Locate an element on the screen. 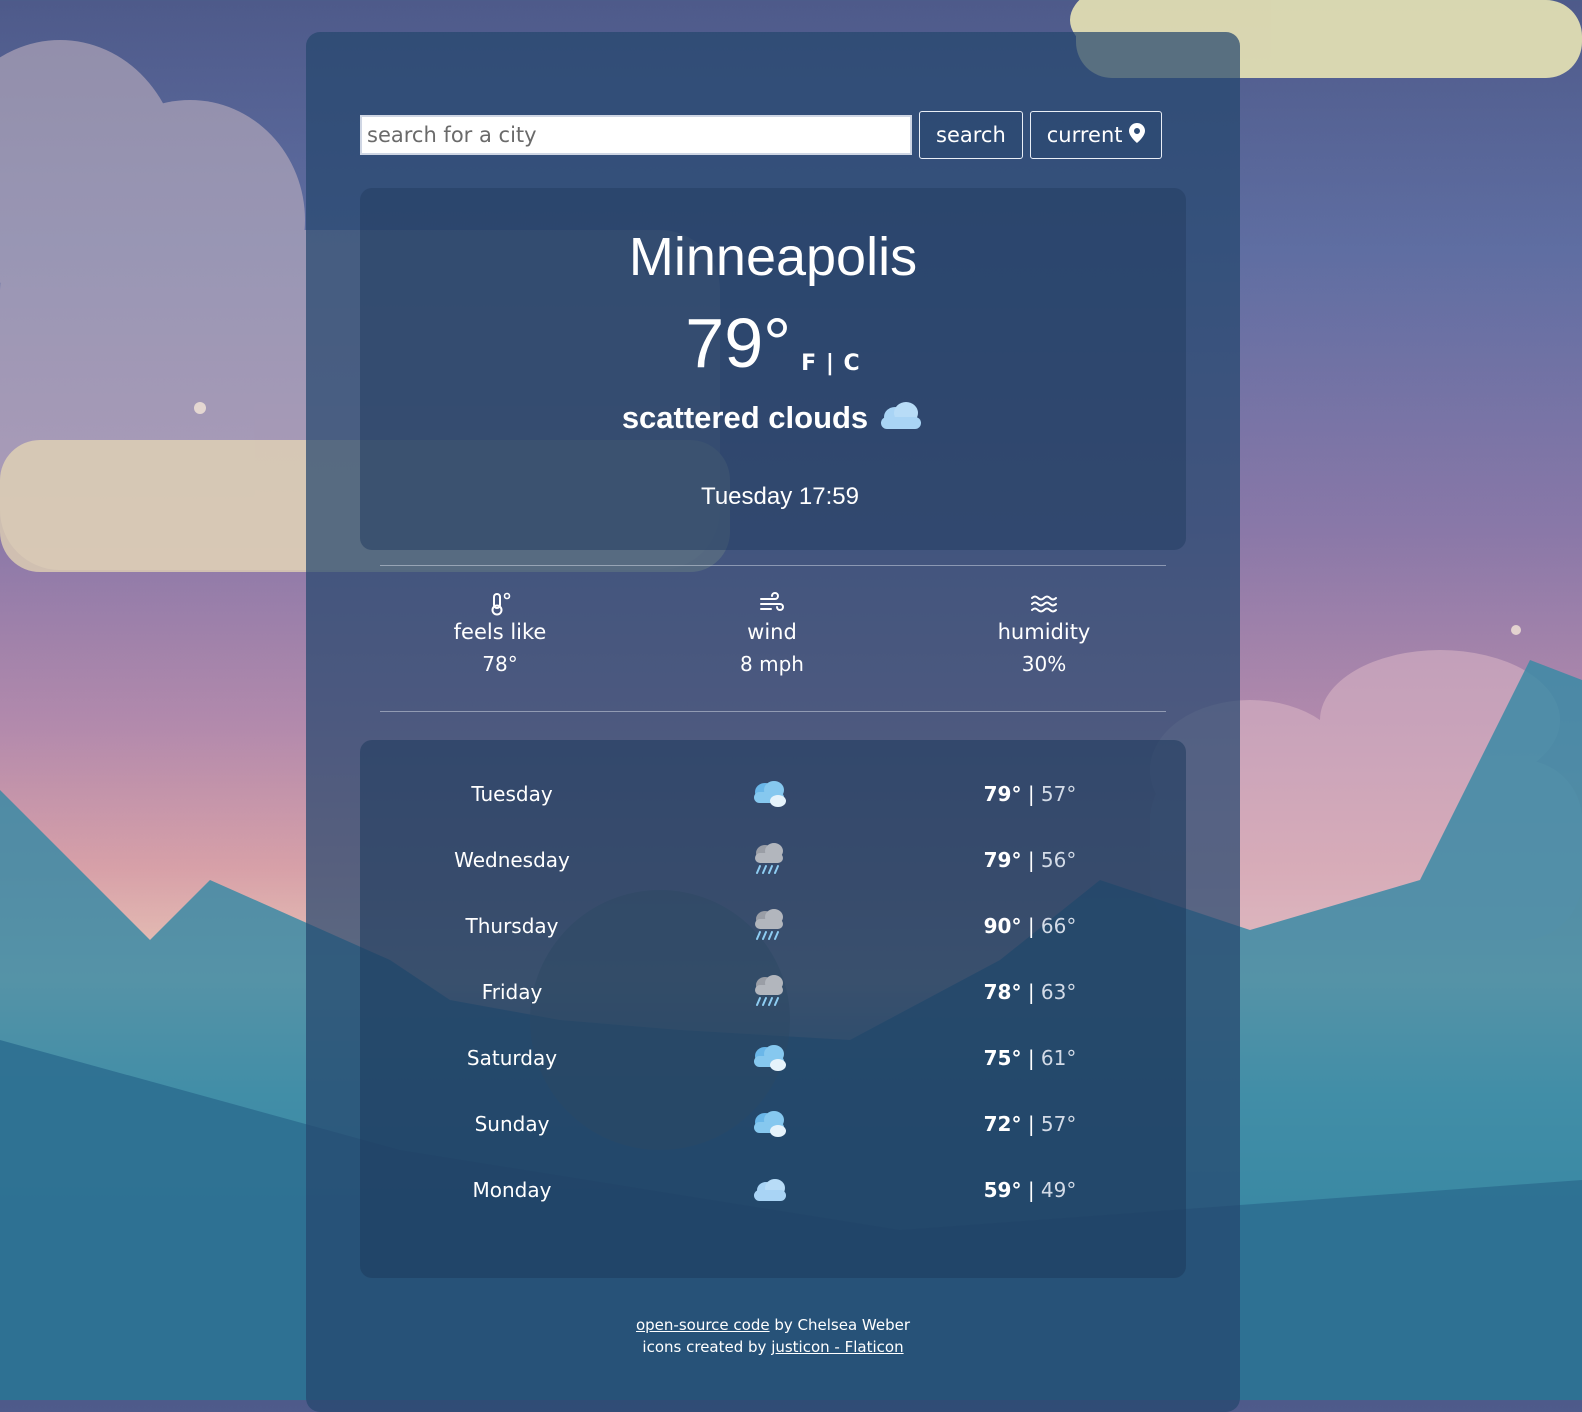 The height and width of the screenshot is (1412, 1582). stat-label: humidity is located at coordinates (1044, 632).